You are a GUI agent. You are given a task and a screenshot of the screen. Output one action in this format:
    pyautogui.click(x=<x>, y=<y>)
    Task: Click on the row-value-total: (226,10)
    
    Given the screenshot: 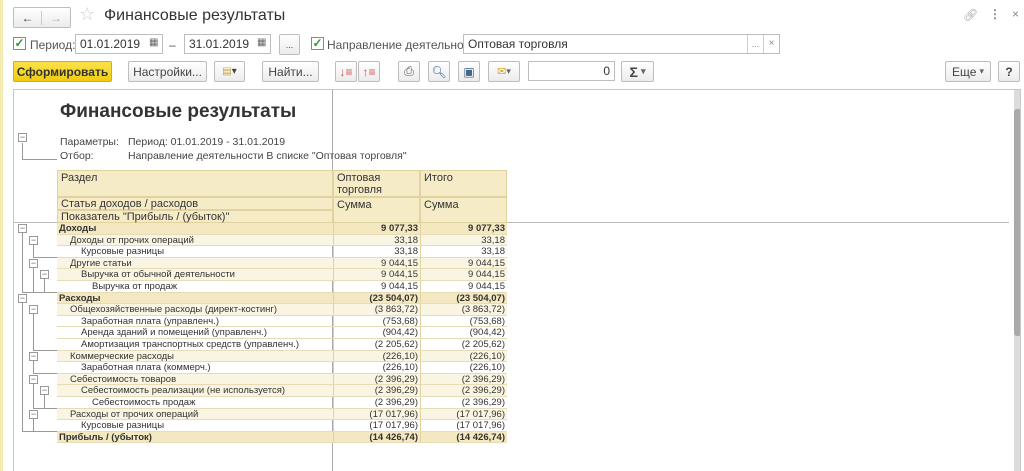 What is the action you would take?
    pyautogui.click(x=463, y=367)
    